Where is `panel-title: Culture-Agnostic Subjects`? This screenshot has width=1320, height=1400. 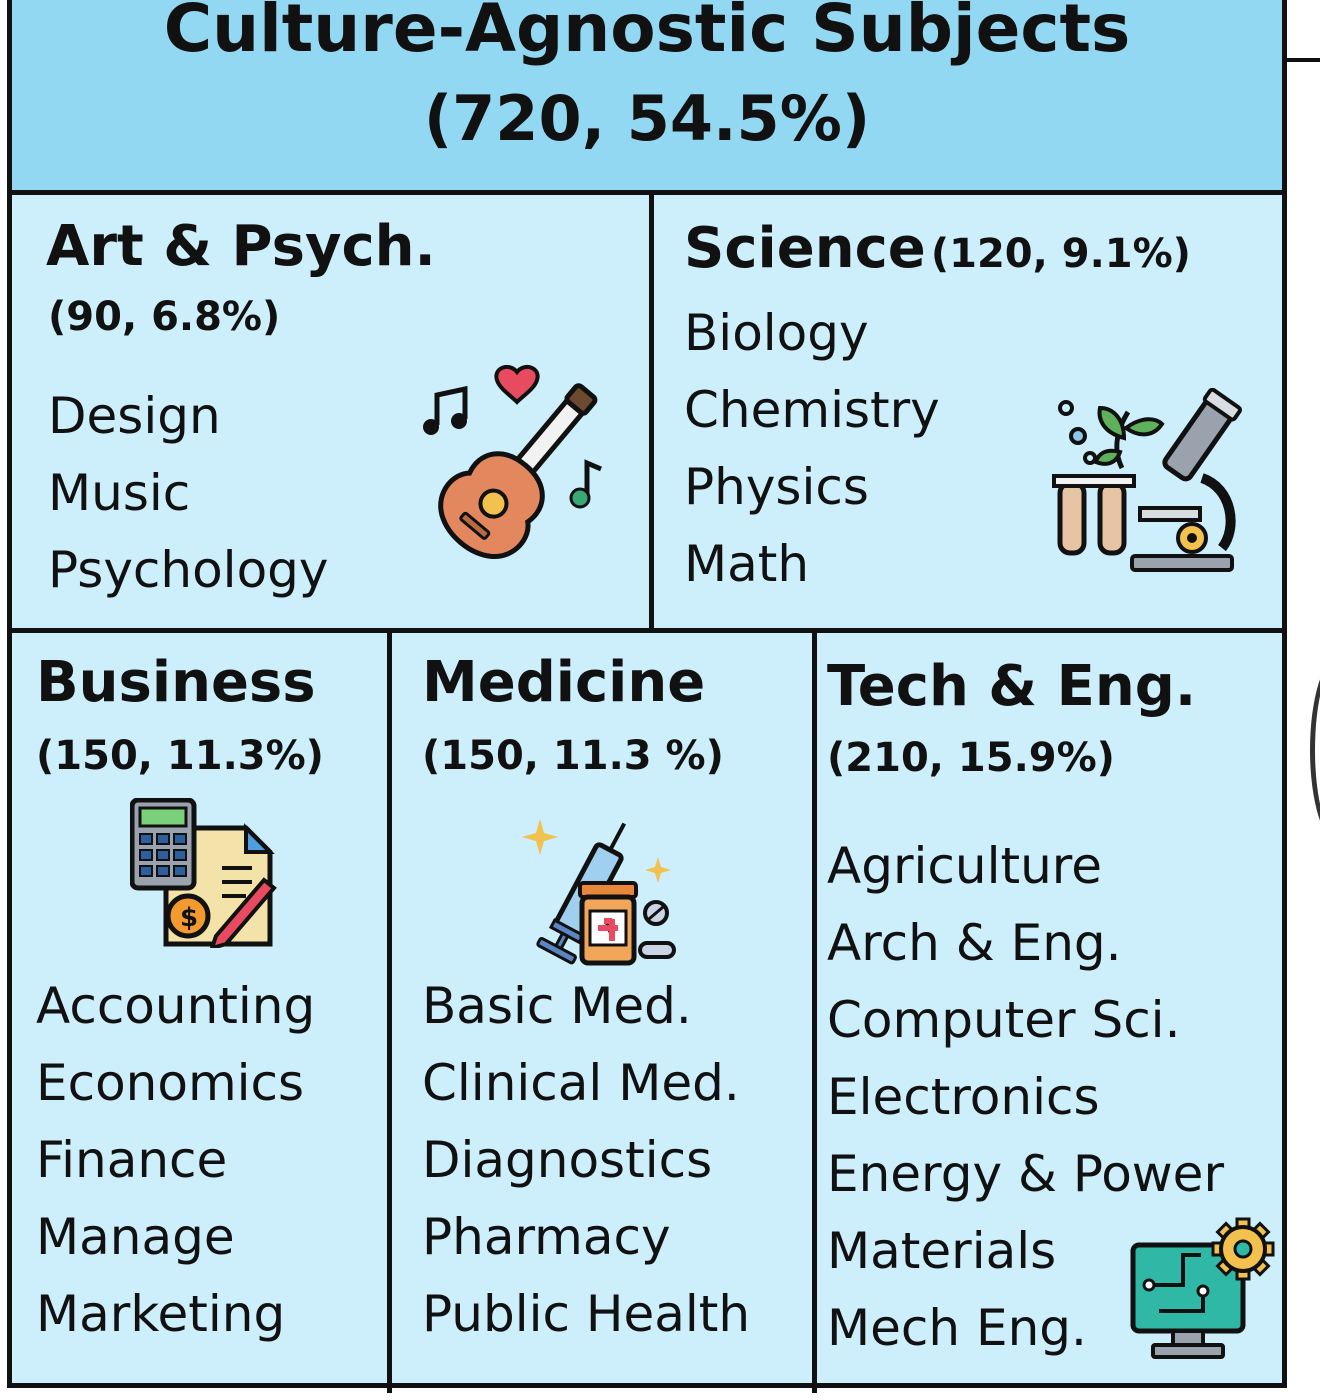
panel-title: Culture-Agnostic Subjects is located at coordinates (647, 33).